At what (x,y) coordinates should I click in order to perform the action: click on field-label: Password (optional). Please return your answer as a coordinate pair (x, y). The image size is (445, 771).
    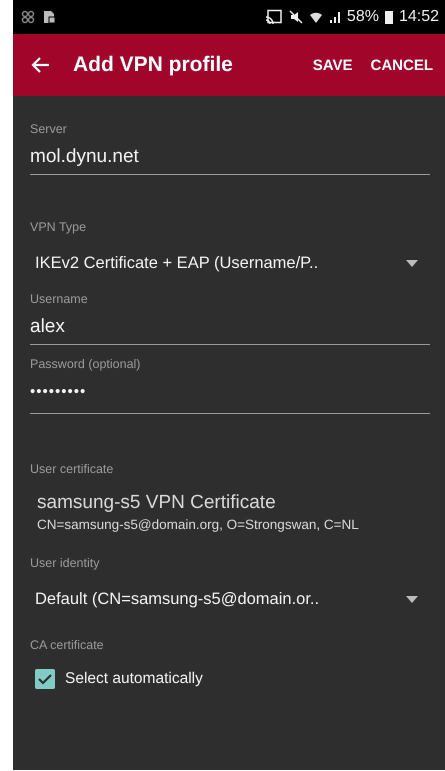
    Looking at the image, I should click on (86, 365).